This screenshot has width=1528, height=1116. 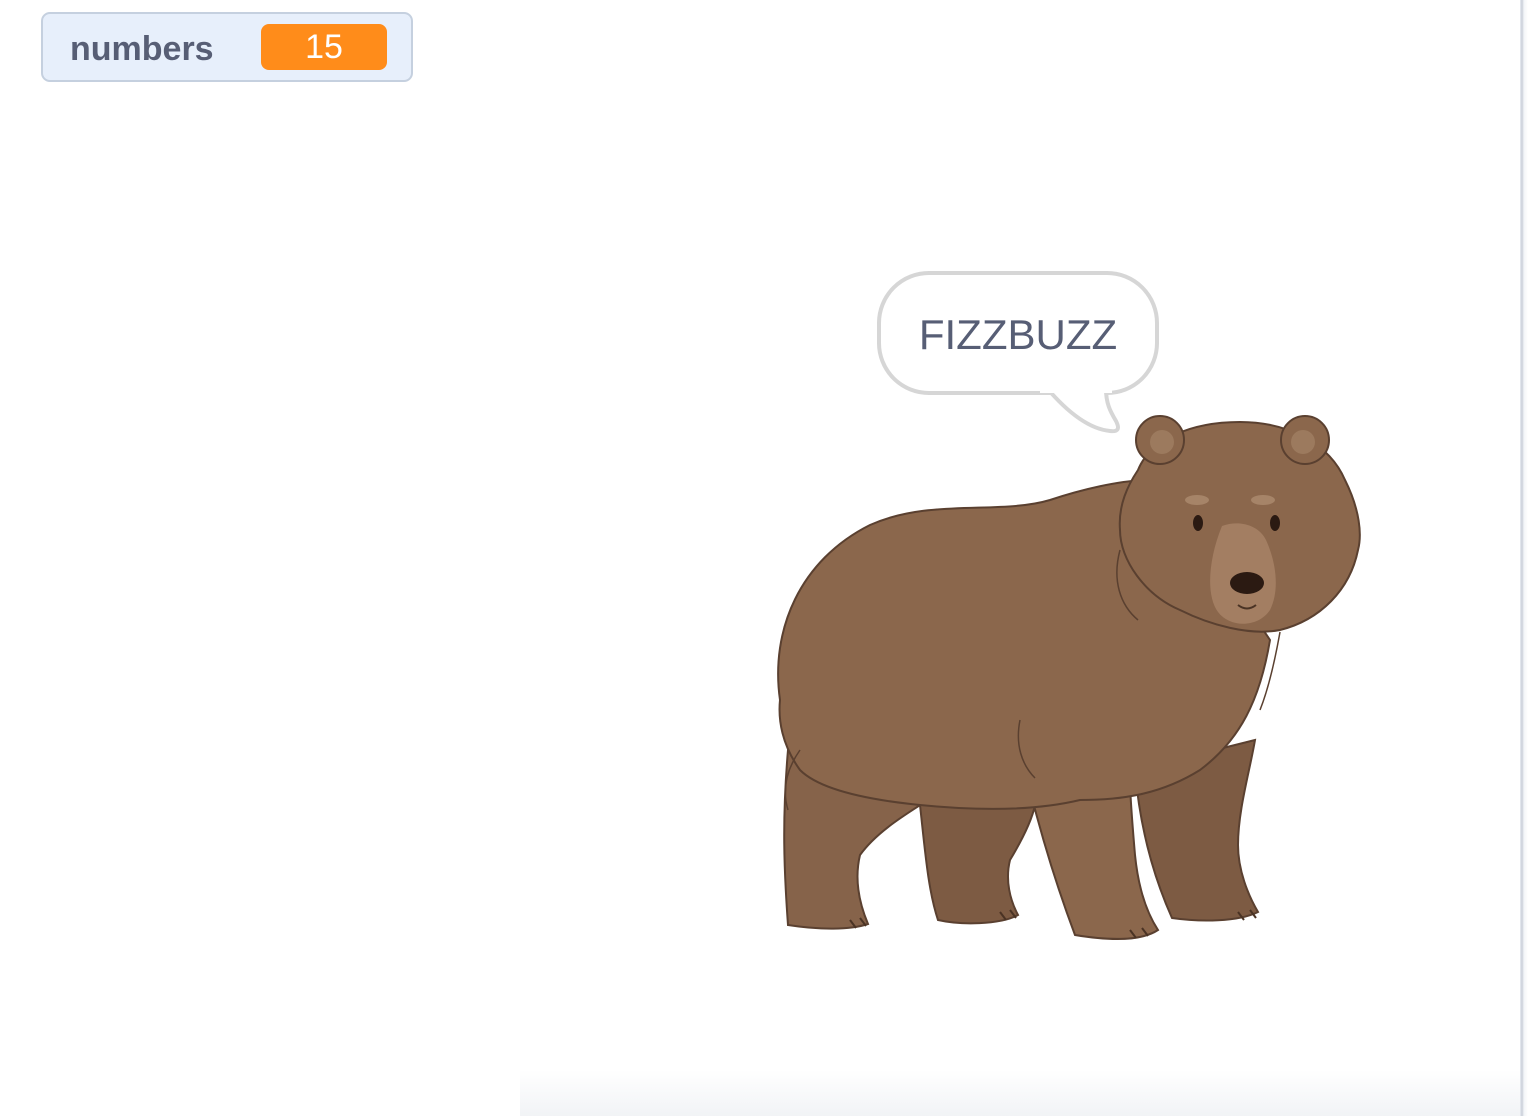 What do you see at coordinates (142, 49) in the screenshot?
I see `variable-monitor-label: numbers` at bounding box center [142, 49].